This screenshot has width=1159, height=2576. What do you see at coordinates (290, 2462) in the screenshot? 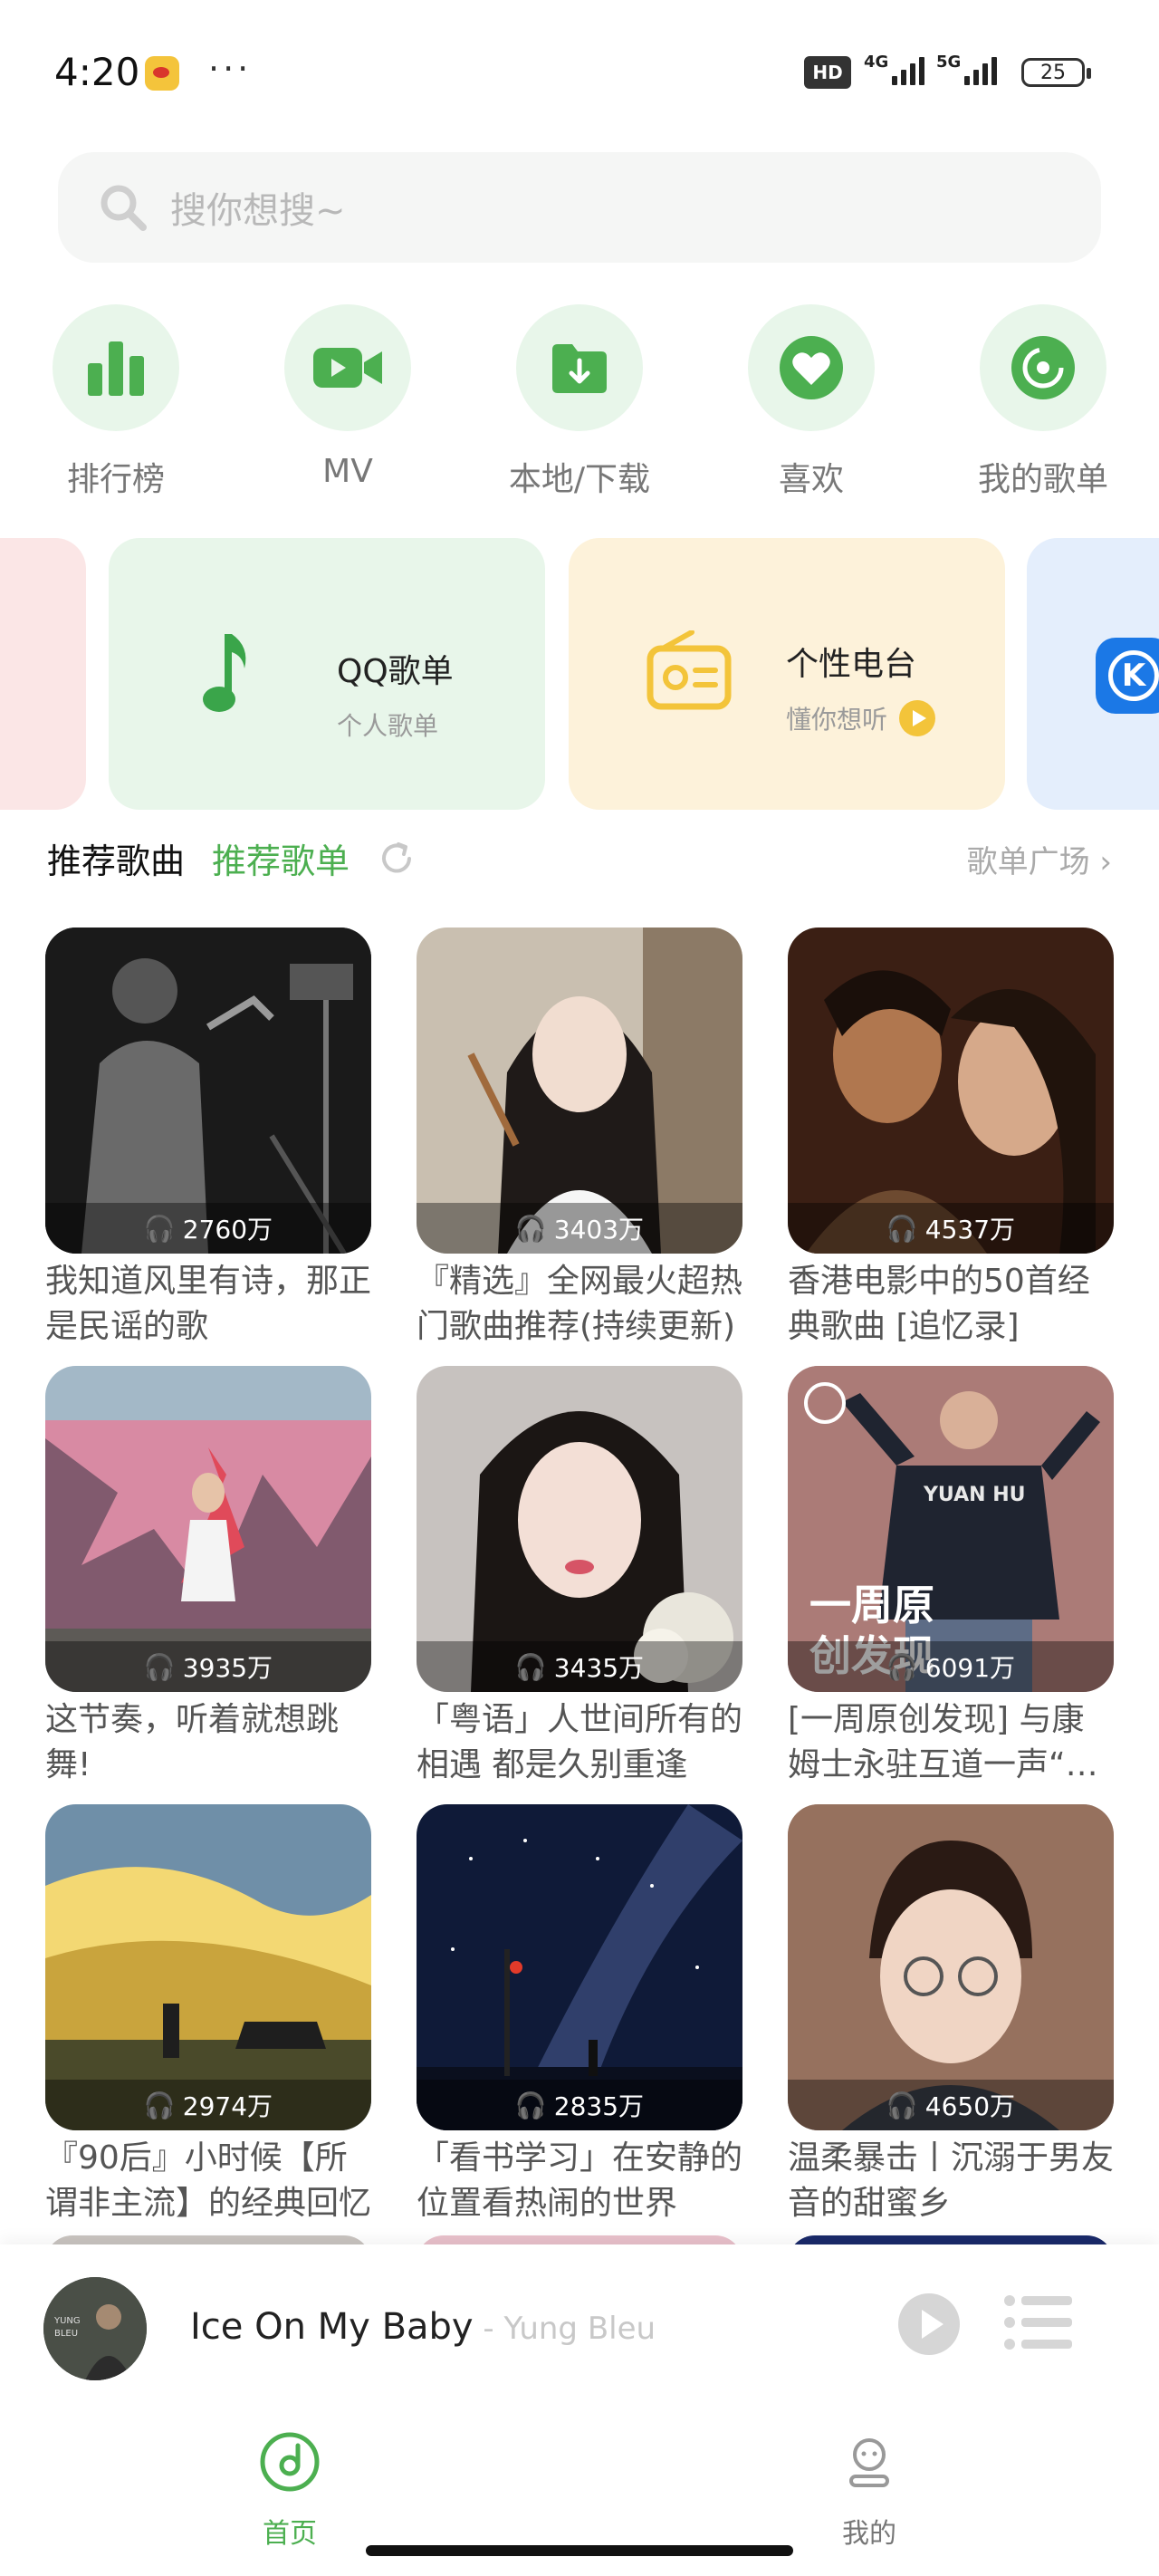
I see `home-disc-icon` at bounding box center [290, 2462].